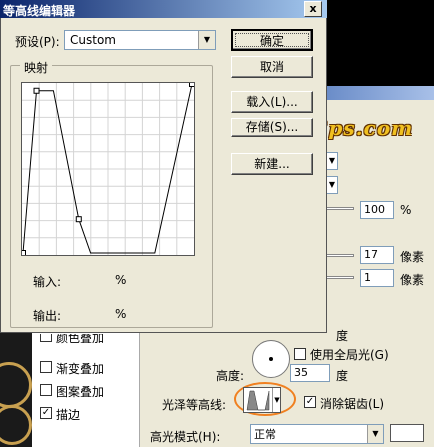  Describe the element at coordinates (340, 255) in the screenshot. I see `distance-slider` at that location.